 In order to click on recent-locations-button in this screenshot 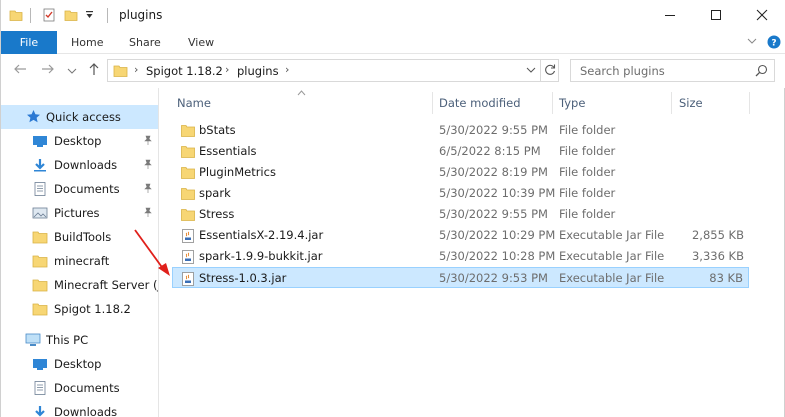, I will do `click(72, 72)`.